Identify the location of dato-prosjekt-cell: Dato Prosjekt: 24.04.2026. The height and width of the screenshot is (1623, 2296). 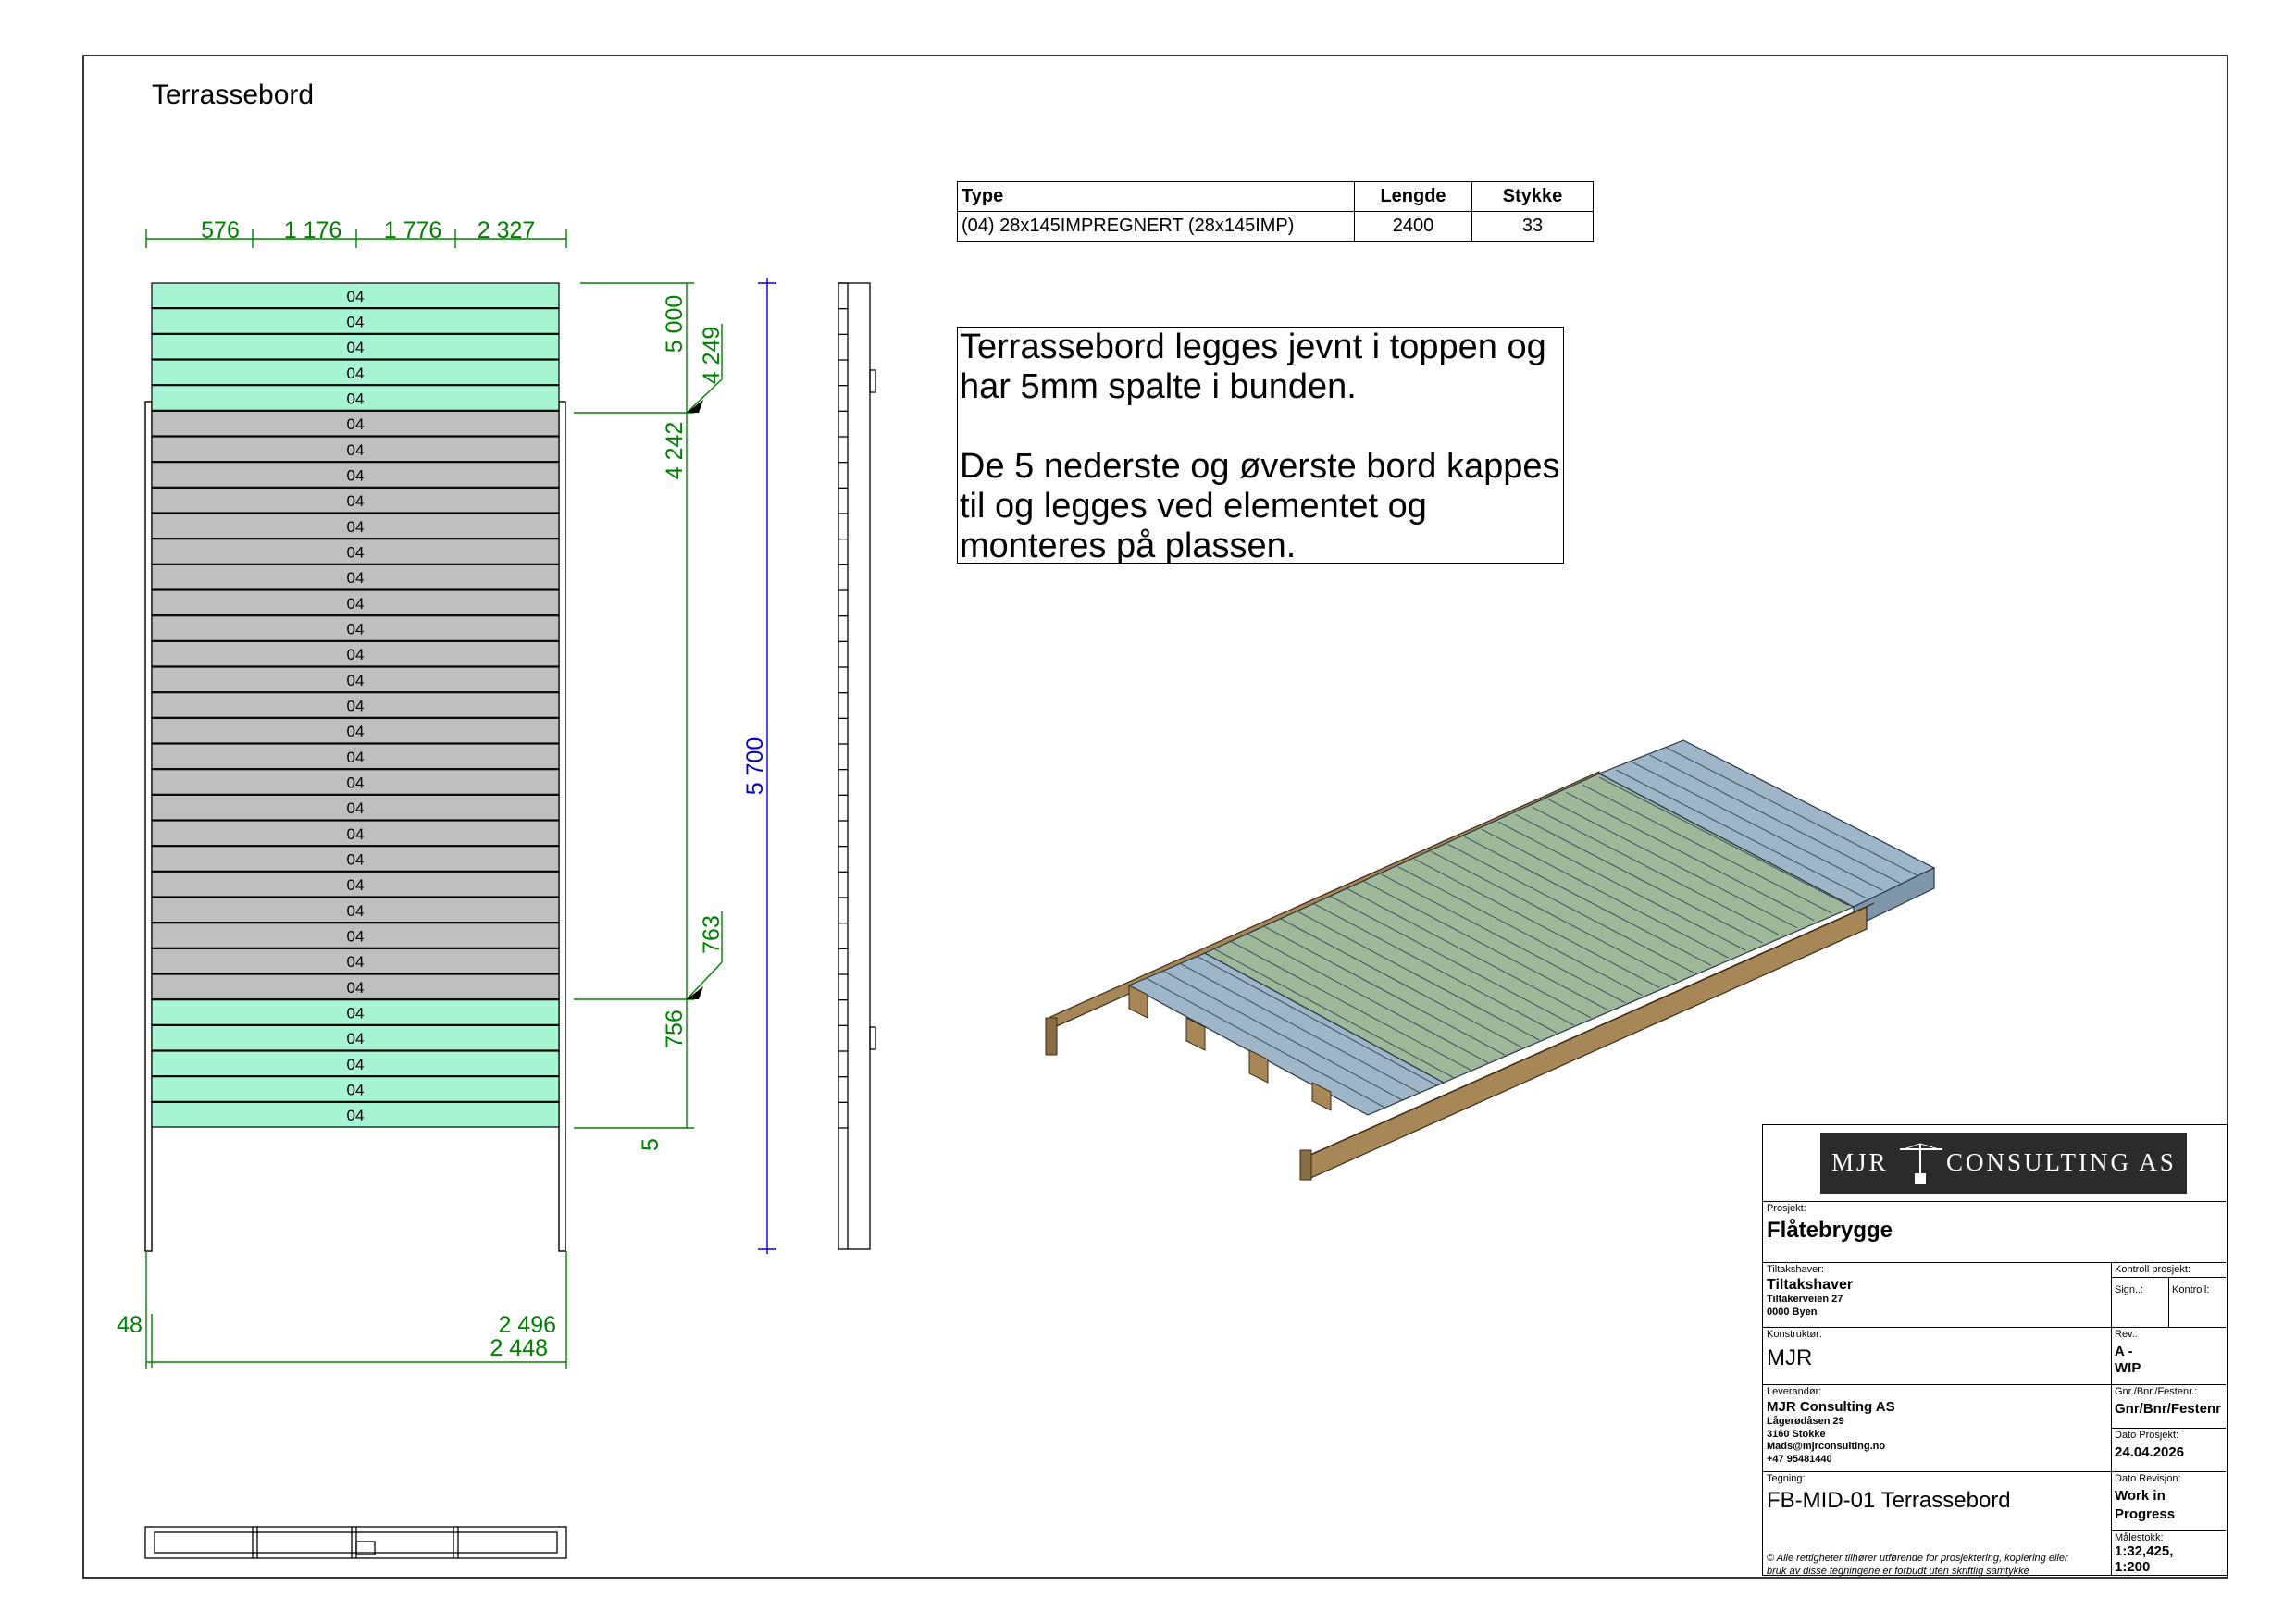
(2168, 1449).